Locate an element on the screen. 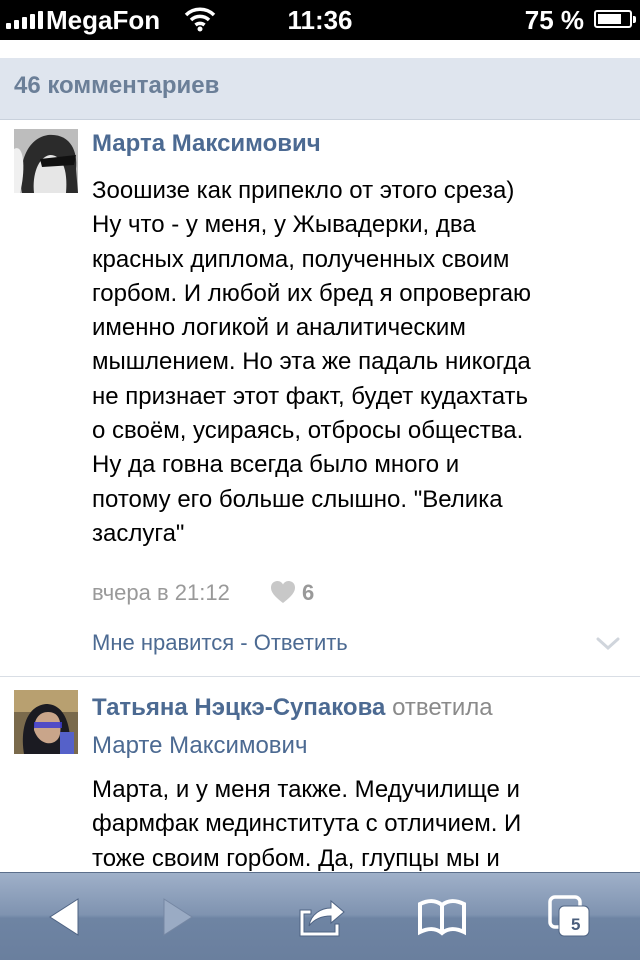  share-icon is located at coordinates (322, 918).